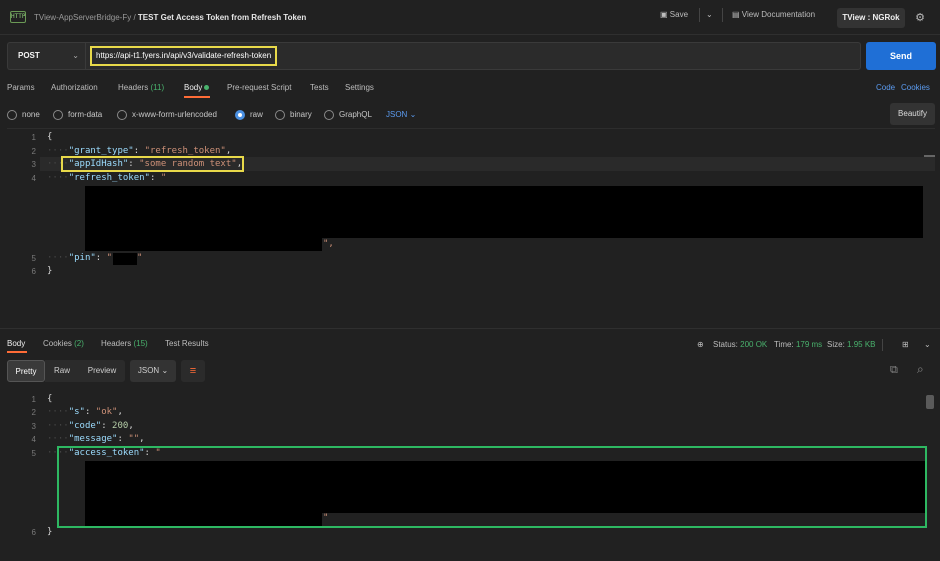 The image size is (940, 561). I want to click on tab-body: Body, so click(197, 87).